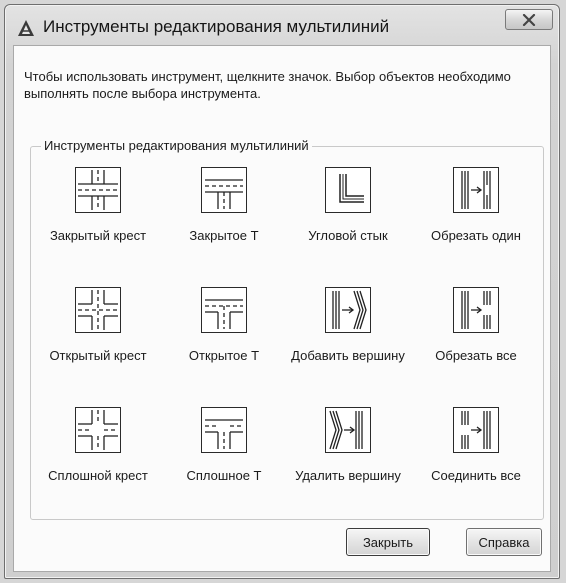 This screenshot has height=583, width=566. Describe the element at coordinates (476, 310) in the screenshot. I see `cut-all-icon` at that location.